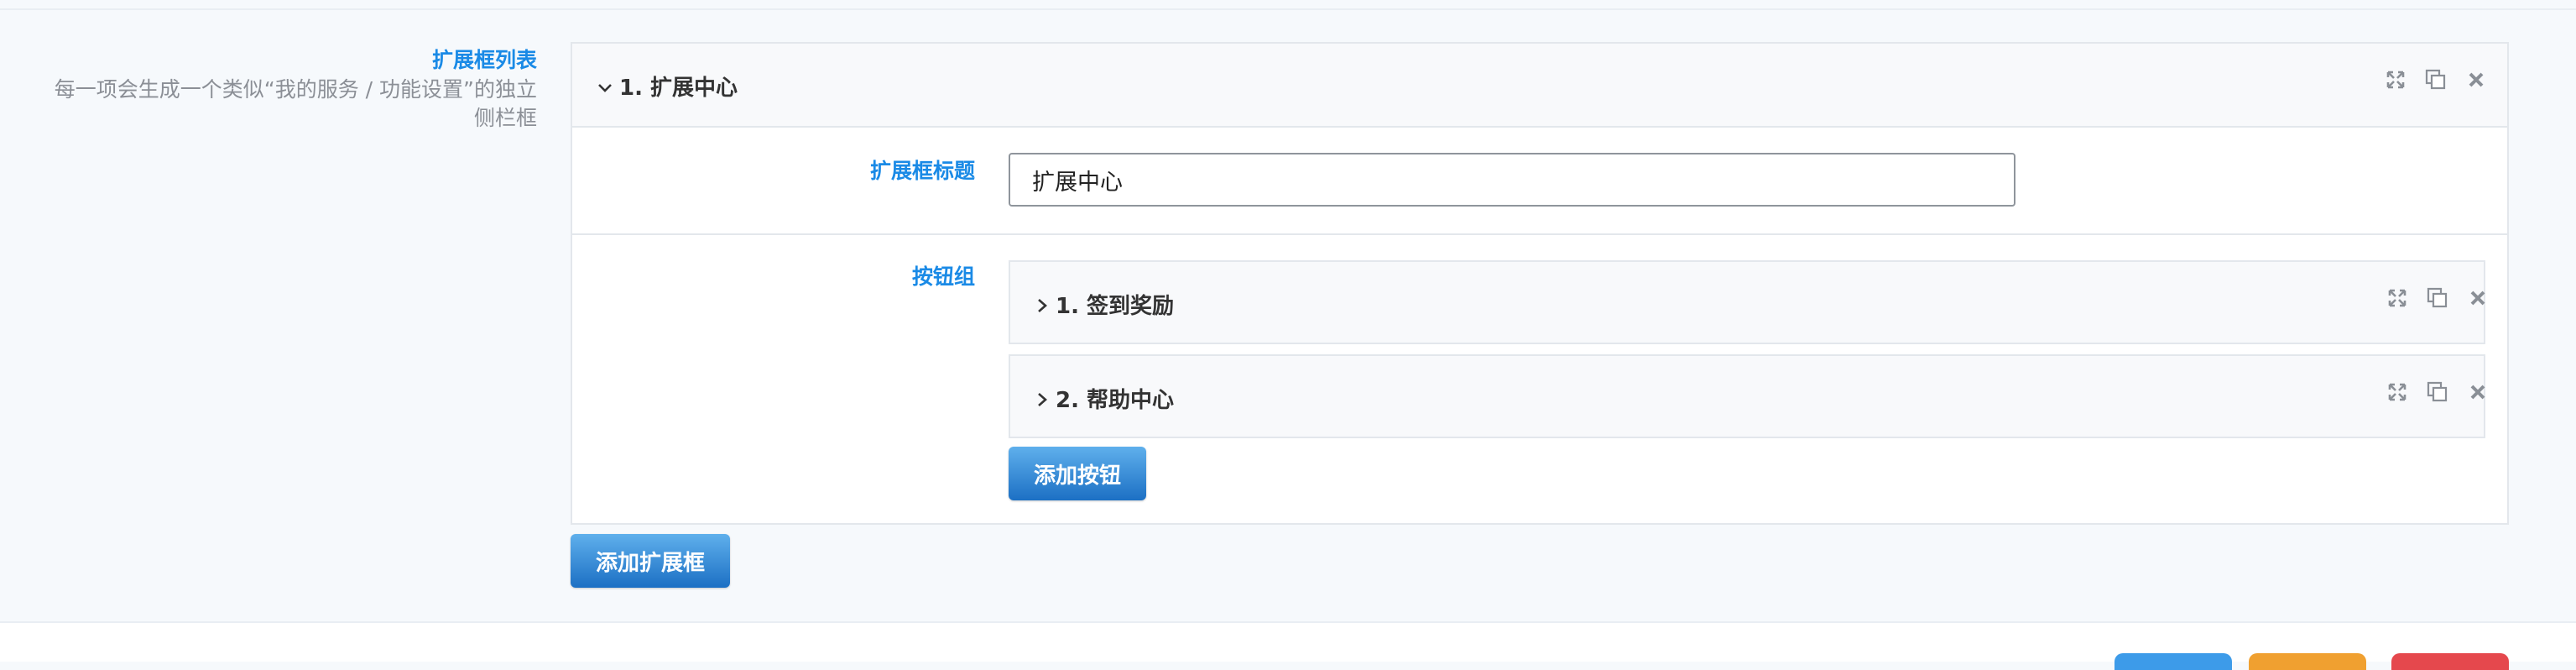 This screenshot has height=670, width=2576. What do you see at coordinates (1115, 400) in the screenshot?
I see `button-item-title: 2. 帮助中心` at bounding box center [1115, 400].